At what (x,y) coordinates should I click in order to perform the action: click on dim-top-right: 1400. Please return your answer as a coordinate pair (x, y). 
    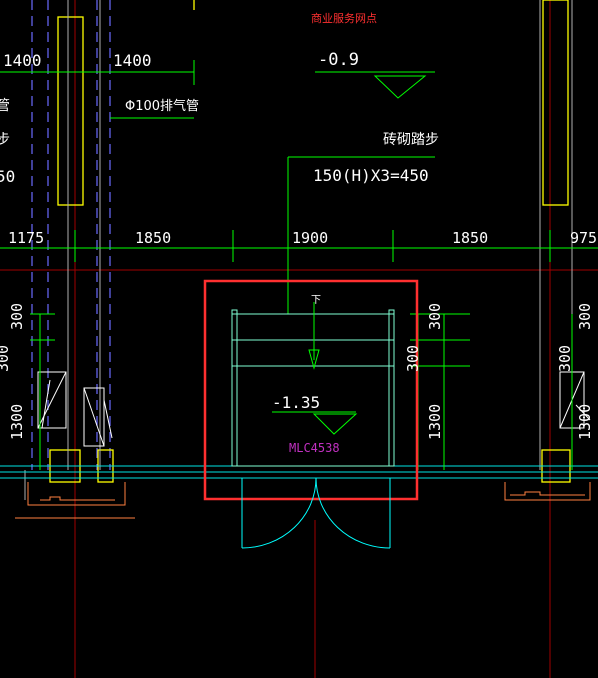
    Looking at the image, I should click on (132, 60).